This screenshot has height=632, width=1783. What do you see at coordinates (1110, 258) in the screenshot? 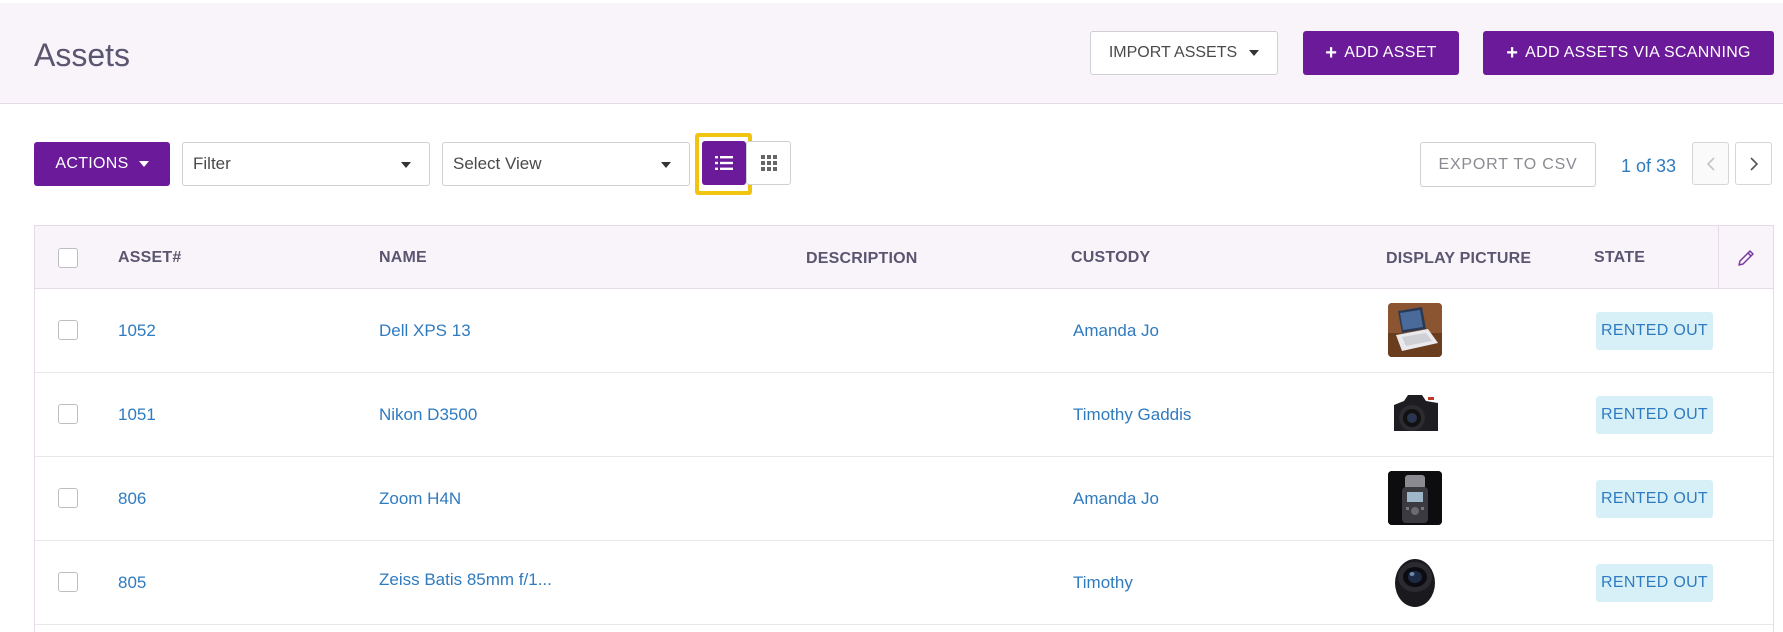
I see `column-header-custody: CUSTODY` at bounding box center [1110, 258].